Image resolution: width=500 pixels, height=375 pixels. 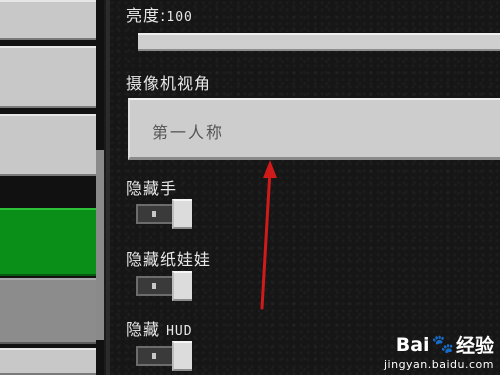 What do you see at coordinates (164, 286) in the screenshot?
I see `hide-paper-doll-toggle` at bounding box center [164, 286].